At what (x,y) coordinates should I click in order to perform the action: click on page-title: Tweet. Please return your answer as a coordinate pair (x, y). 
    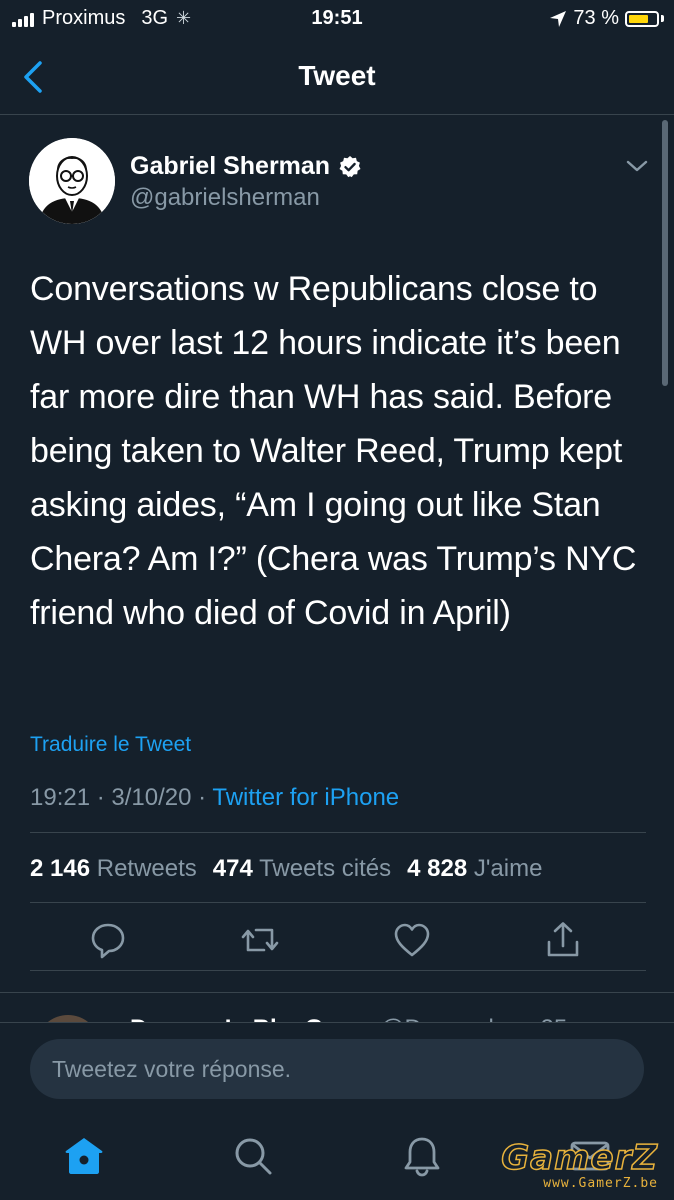
    Looking at the image, I should click on (337, 75).